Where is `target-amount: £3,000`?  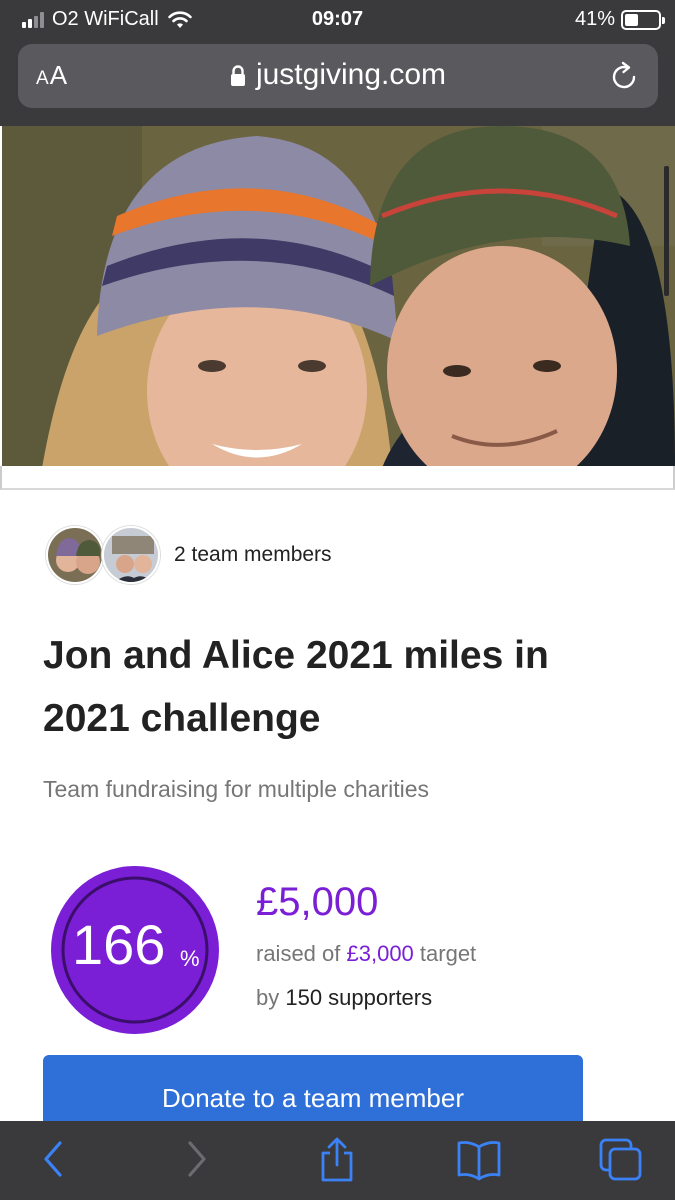 target-amount: £3,000 is located at coordinates (380, 953).